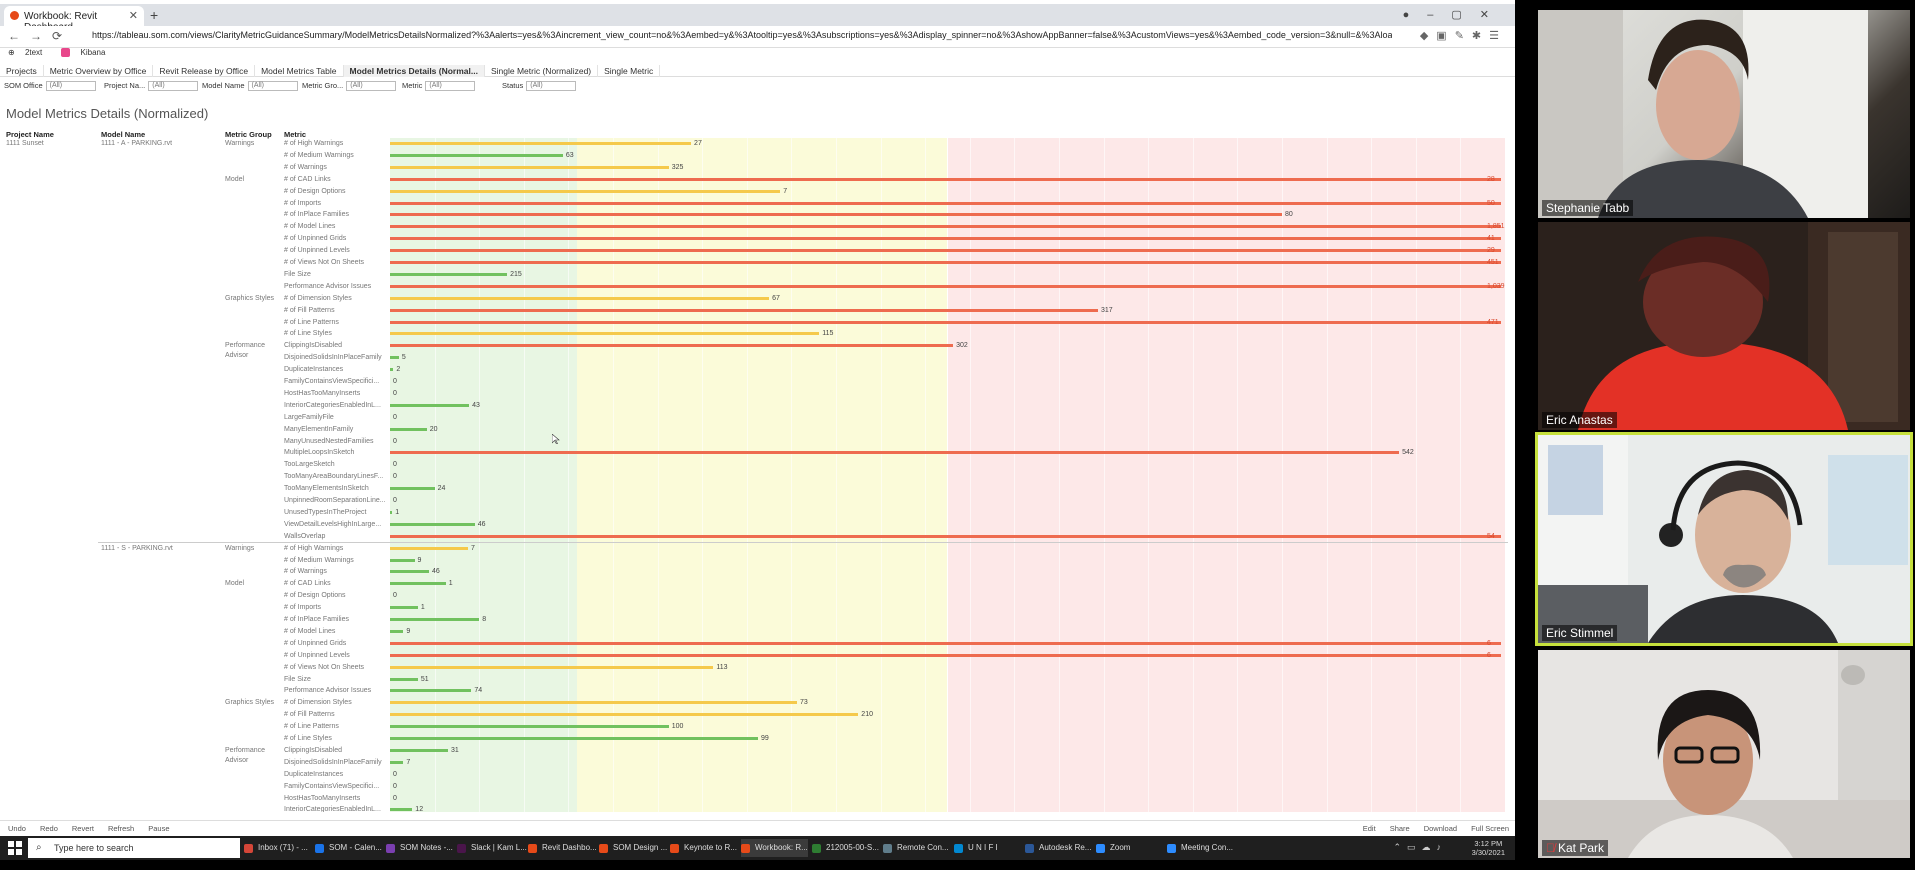  What do you see at coordinates (134, 848) in the screenshot?
I see `taskbar-search: ⌕ Type here to search` at bounding box center [134, 848].